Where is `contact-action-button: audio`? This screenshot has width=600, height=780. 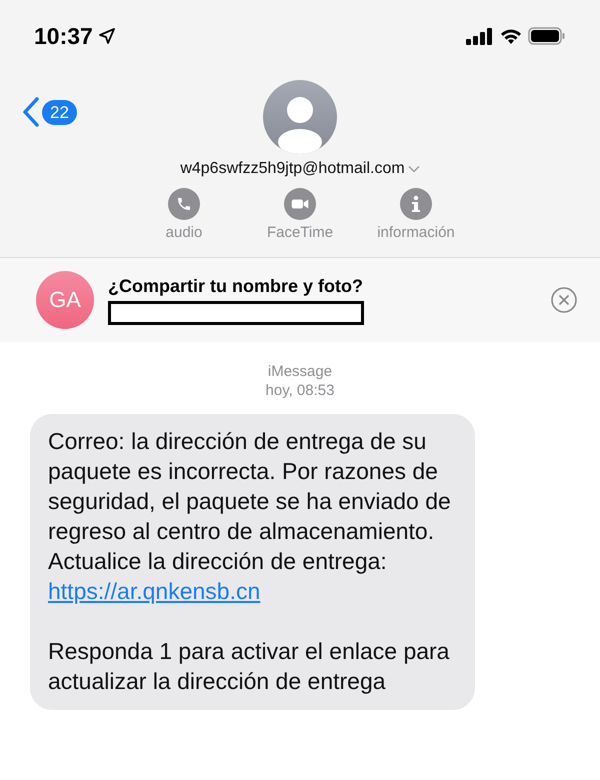 contact-action-button: audio is located at coordinates (184, 214).